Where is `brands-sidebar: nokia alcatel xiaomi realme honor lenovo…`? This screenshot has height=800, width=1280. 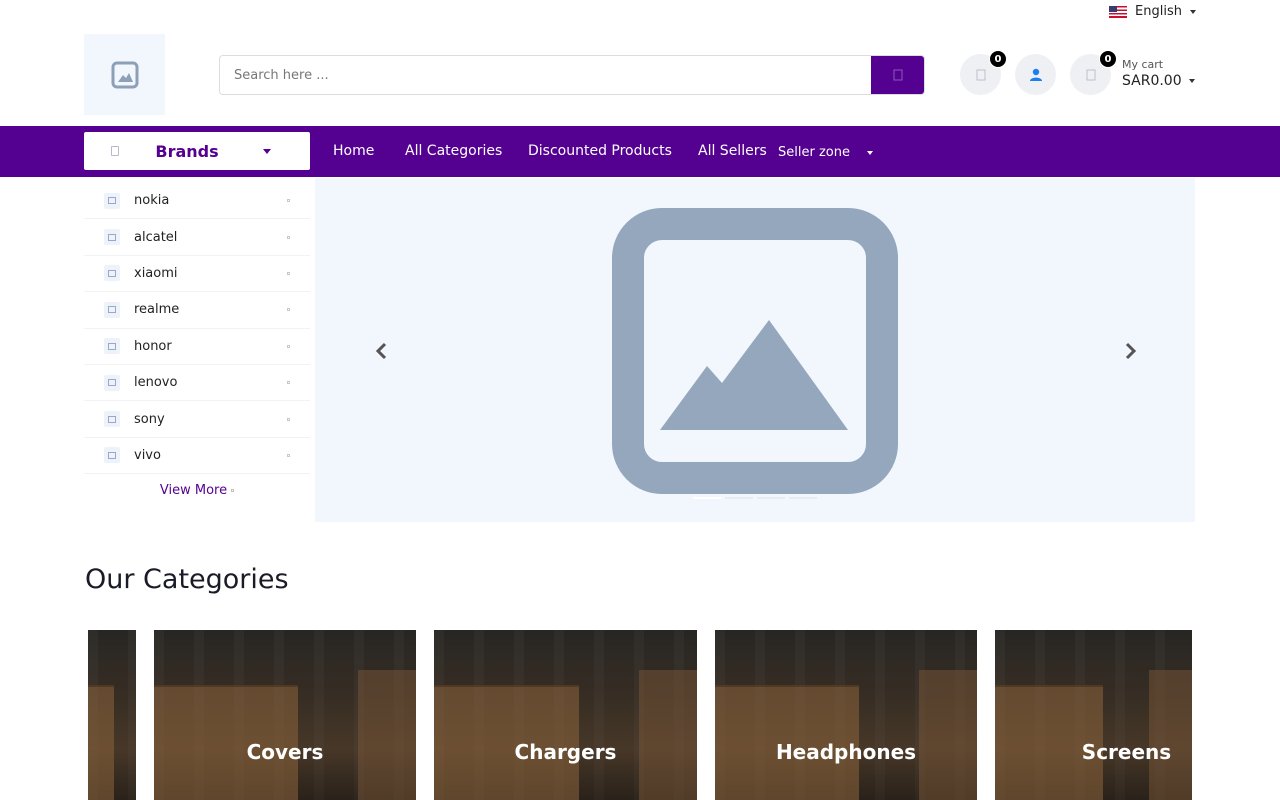 brands-sidebar: nokia alcatel xiaomi realme honor lenovo… is located at coordinates (197, 340).